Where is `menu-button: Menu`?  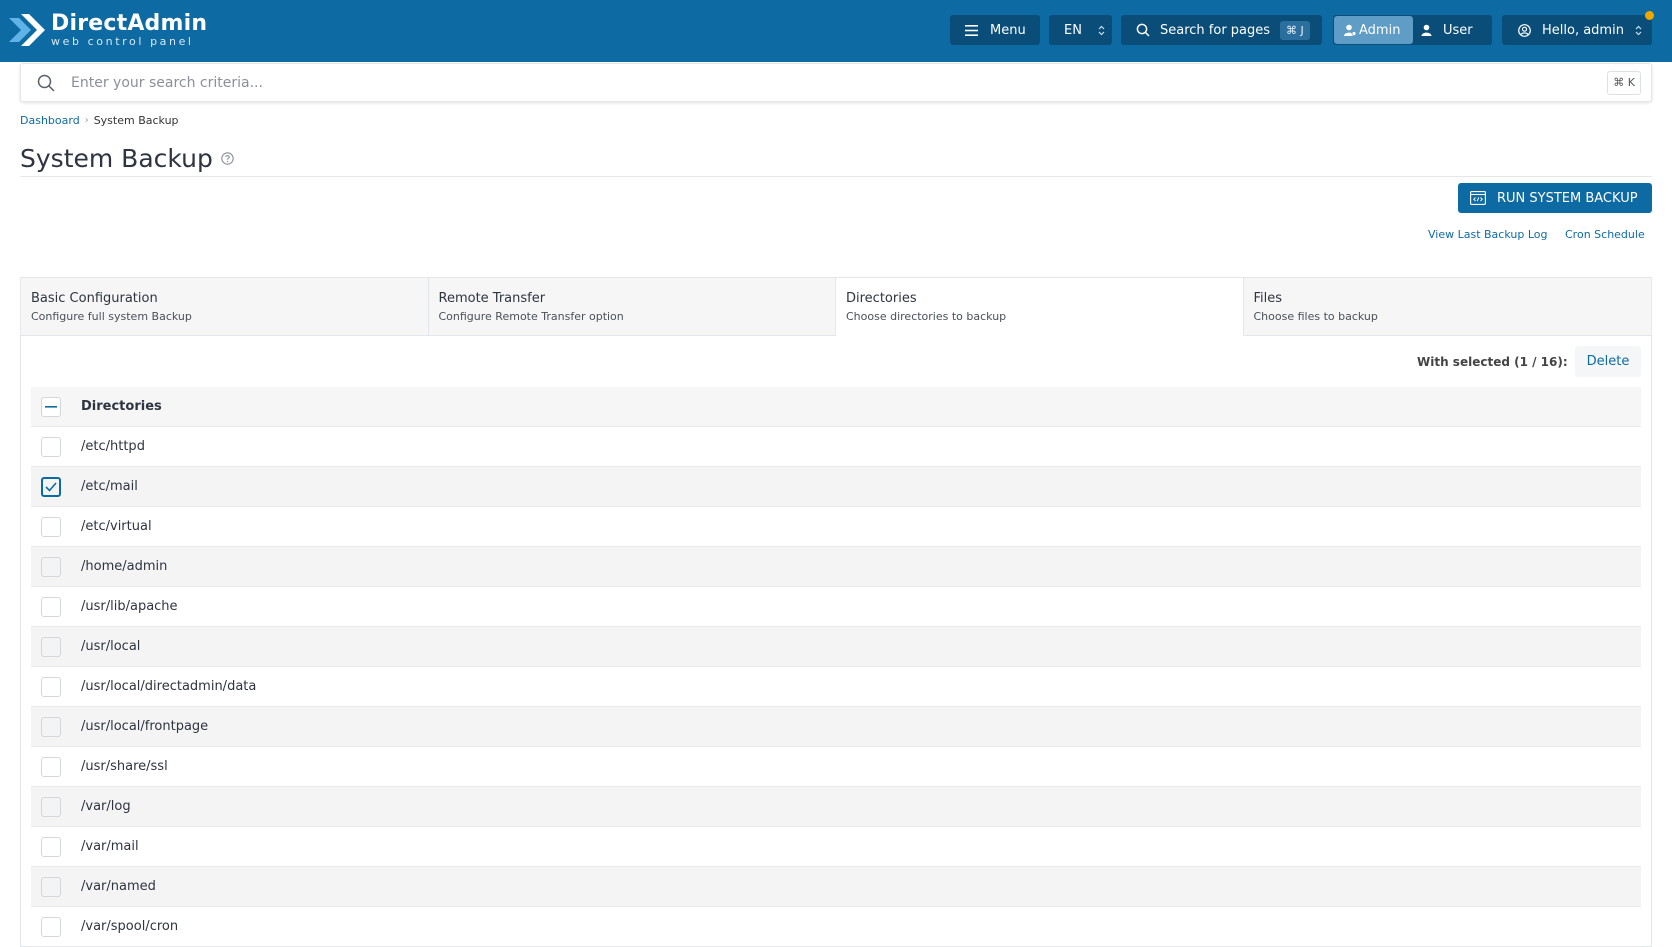
menu-button: Menu is located at coordinates (995, 30).